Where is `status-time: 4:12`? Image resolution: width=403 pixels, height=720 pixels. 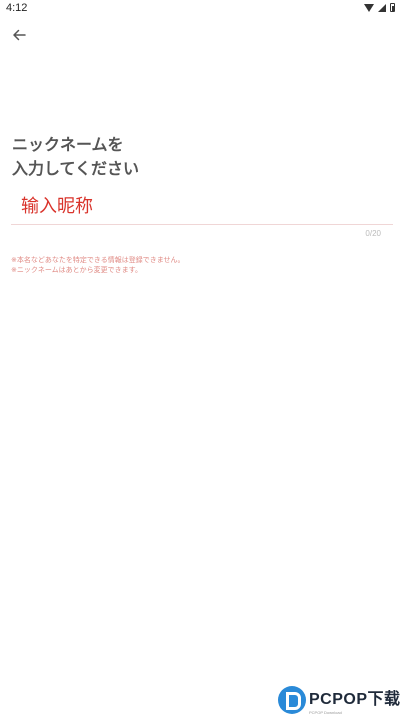 status-time: 4:12 is located at coordinates (17, 8).